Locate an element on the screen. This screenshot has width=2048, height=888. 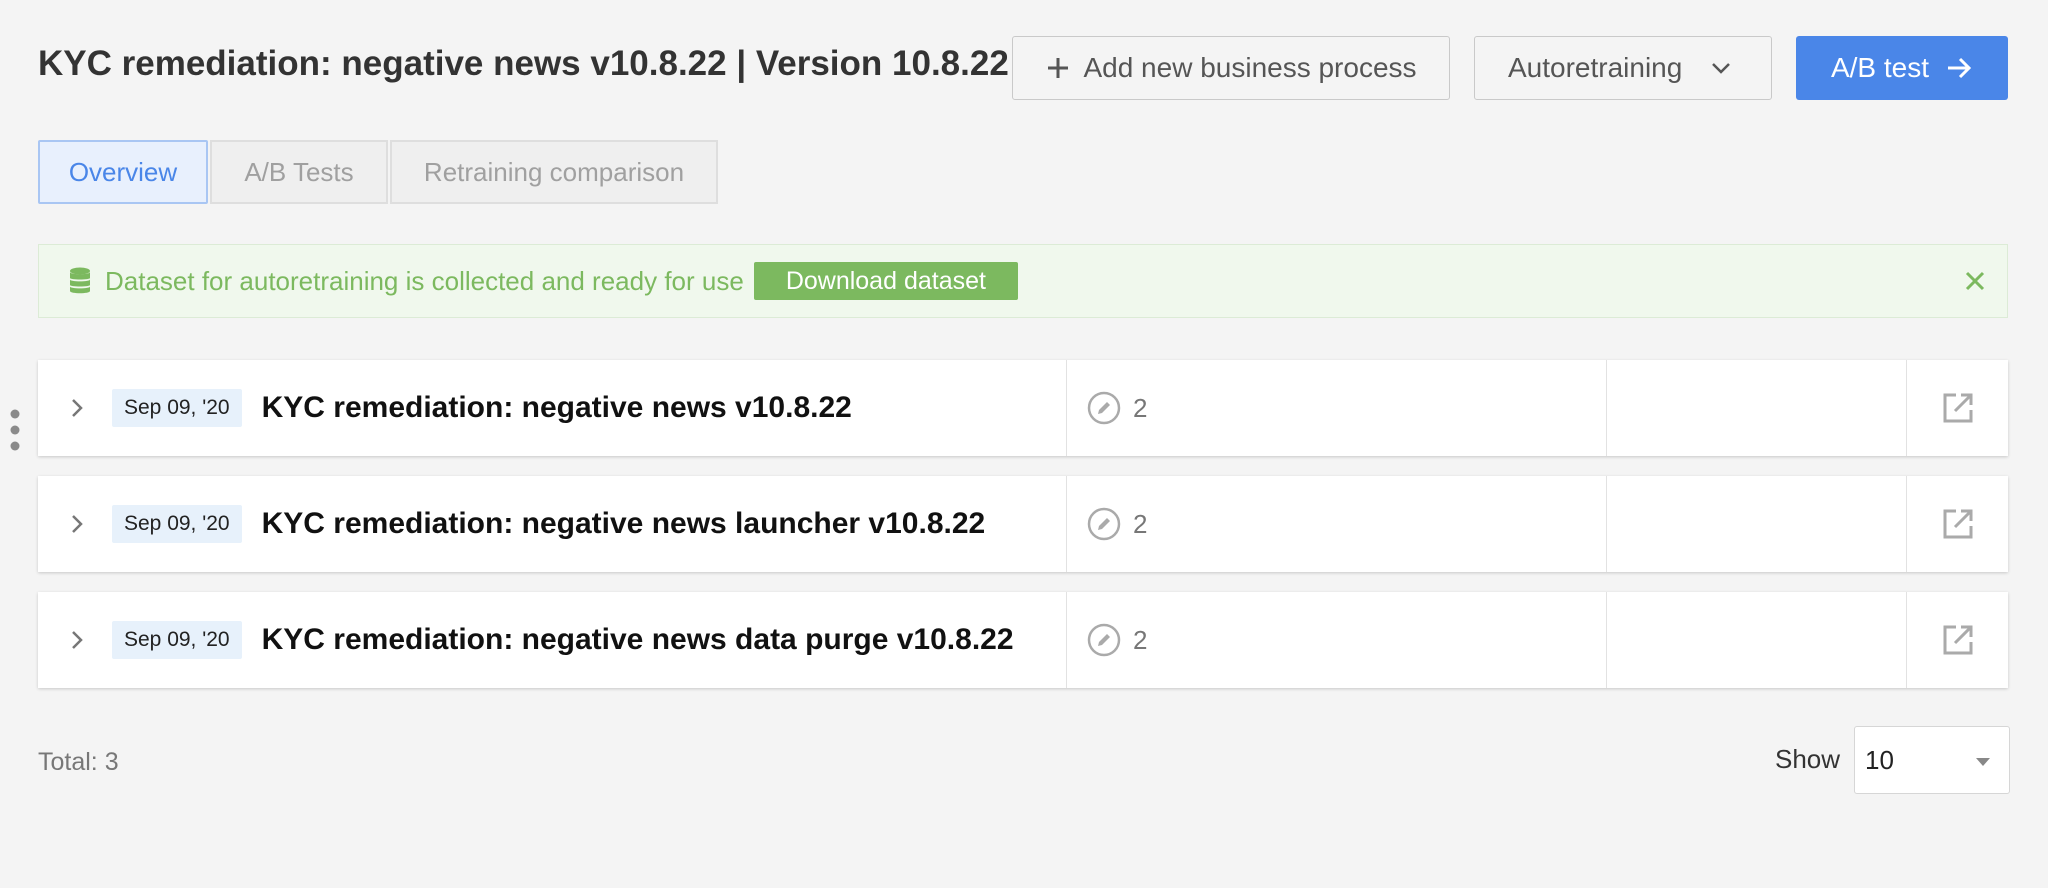
show-label: Show is located at coordinates (1808, 759).